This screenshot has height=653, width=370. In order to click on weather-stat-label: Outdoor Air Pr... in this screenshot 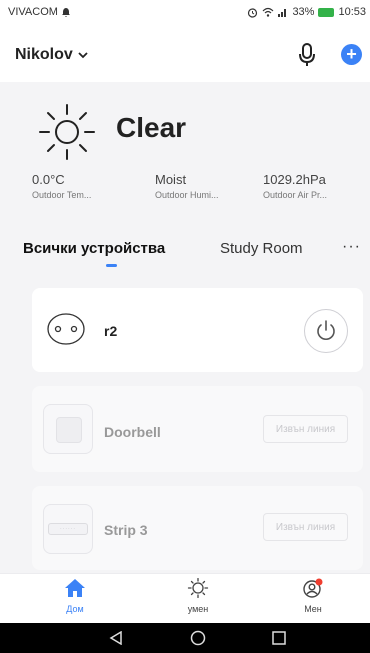, I will do `click(295, 195)`.